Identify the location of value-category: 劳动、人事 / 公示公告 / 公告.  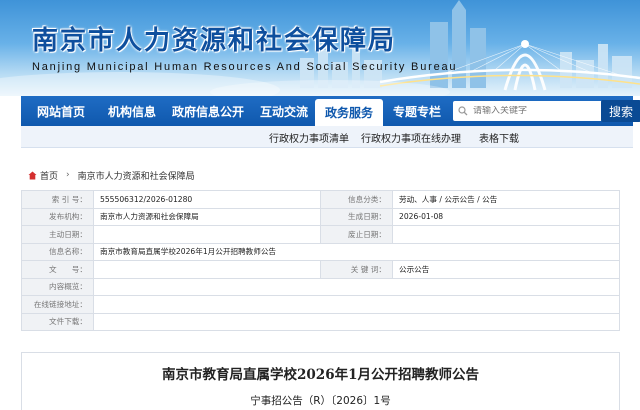
(506, 199).